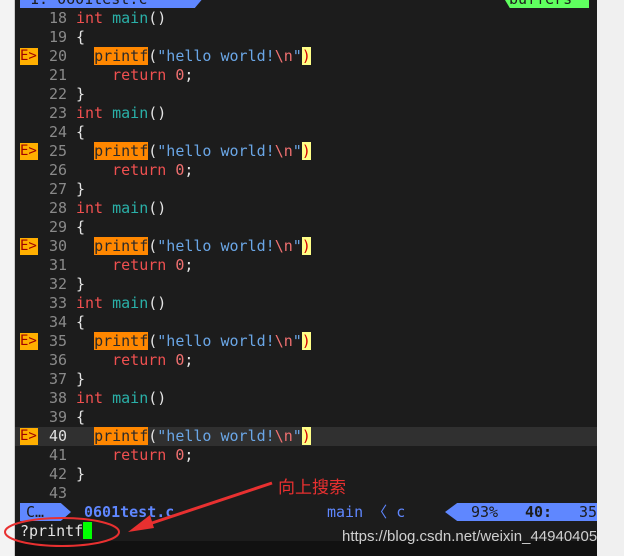 This screenshot has height=556, width=624. I want to click on annotation-text: 向上搜索, so click(312, 488).